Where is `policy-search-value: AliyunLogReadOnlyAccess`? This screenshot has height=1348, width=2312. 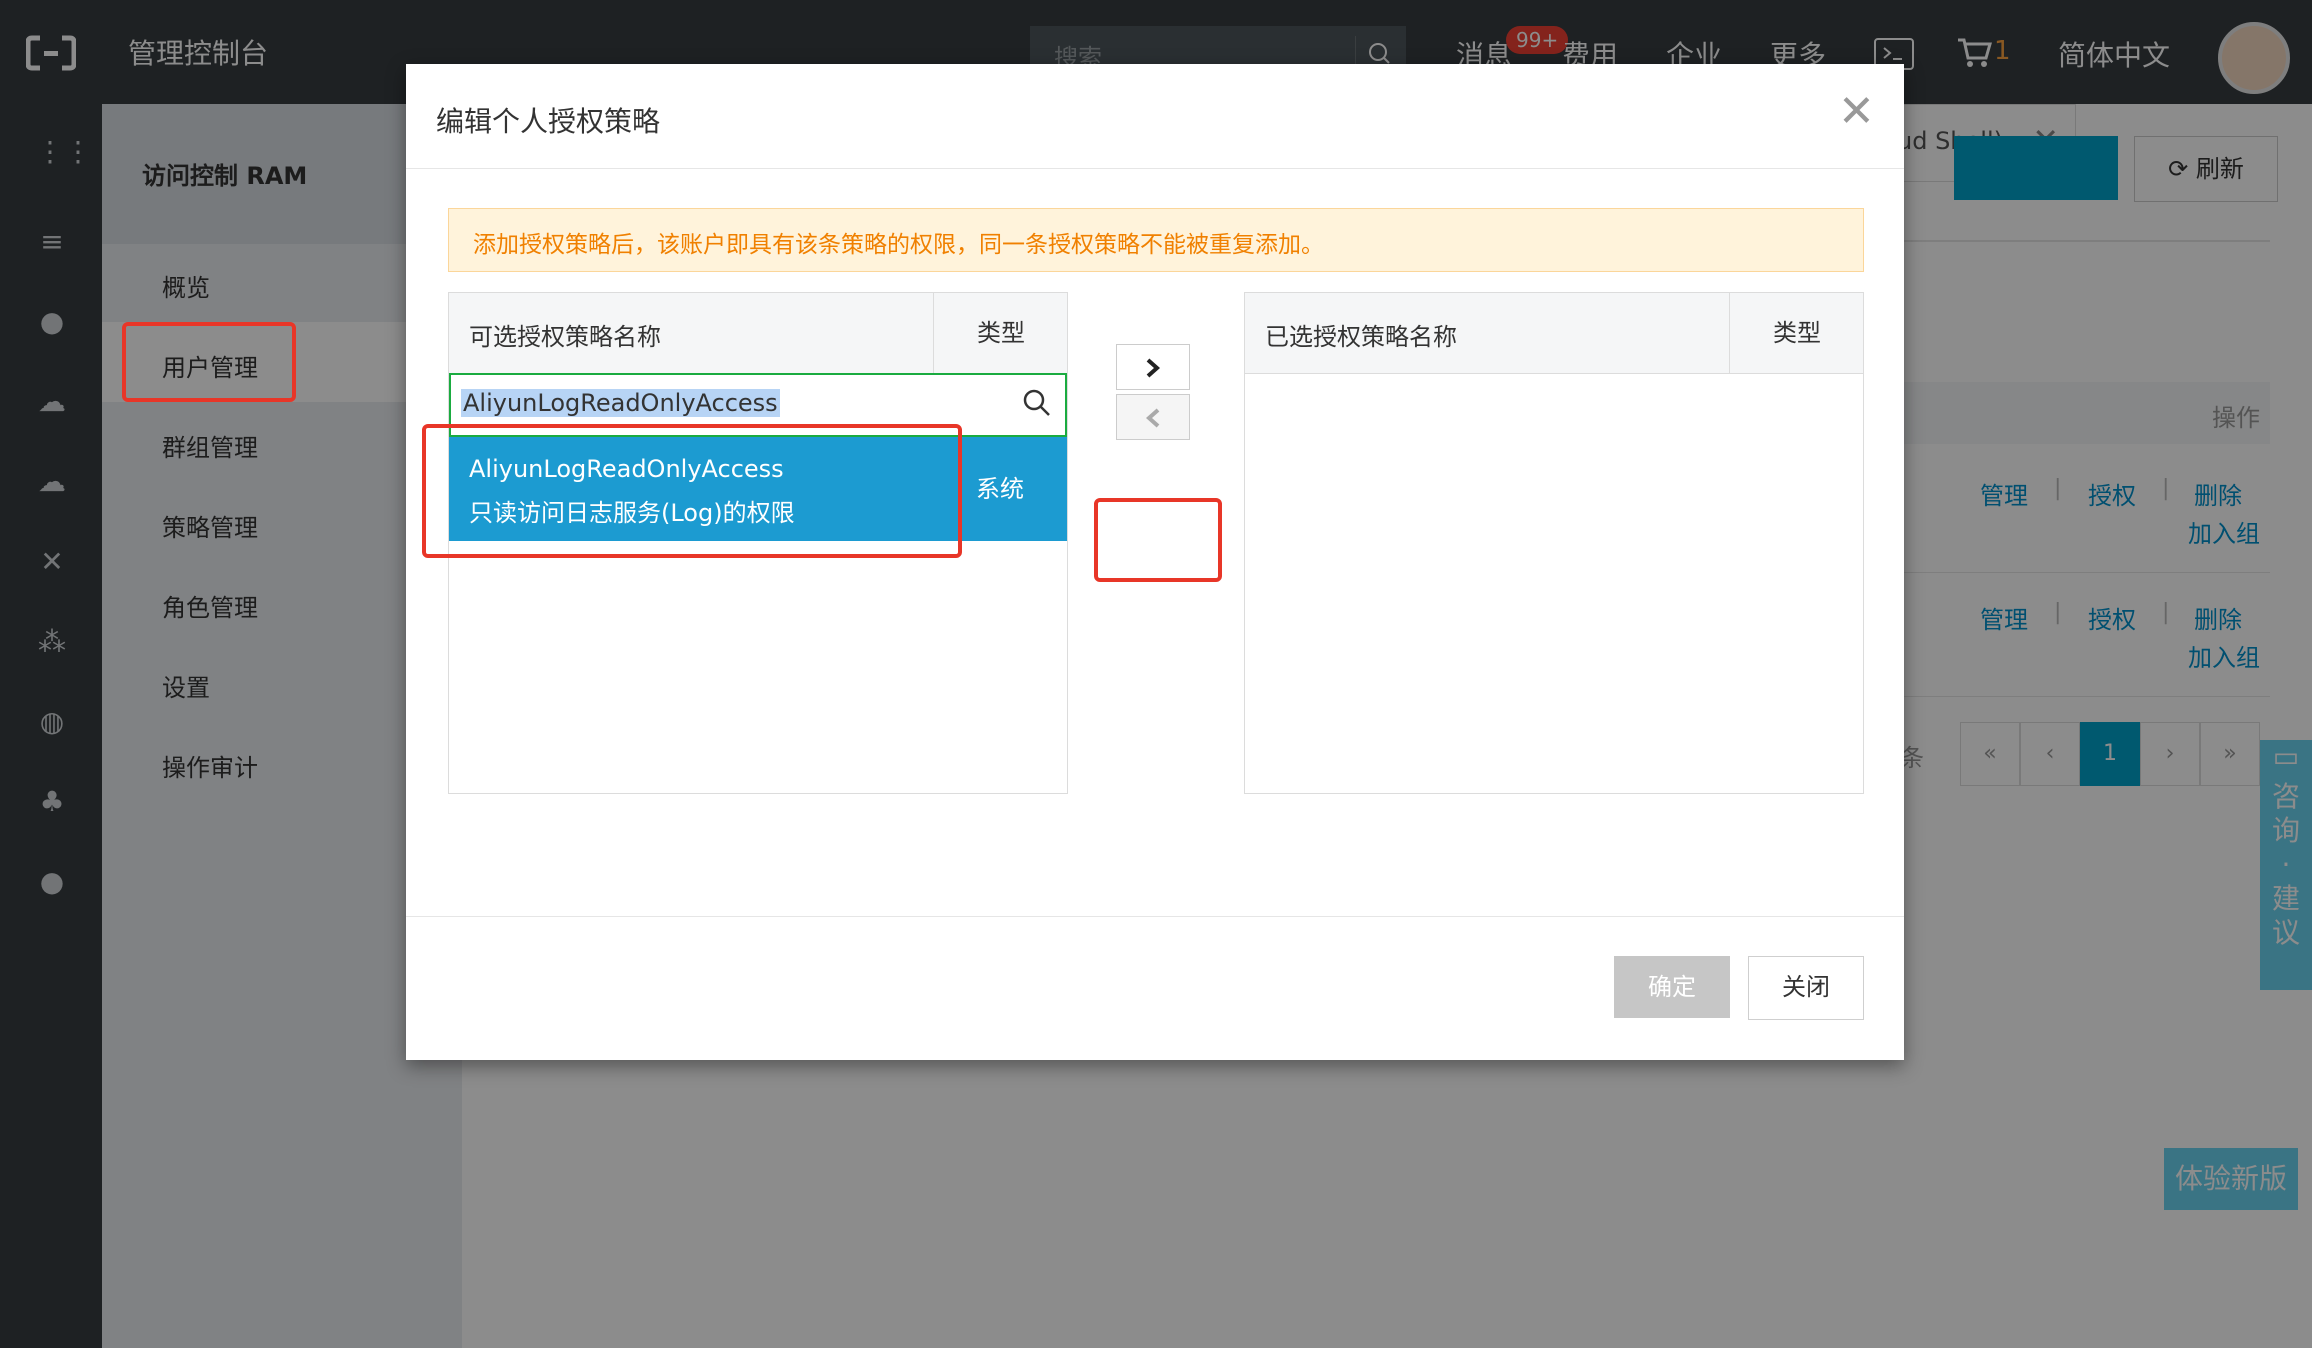 policy-search-value: AliyunLogReadOnlyAccess is located at coordinates (620, 403).